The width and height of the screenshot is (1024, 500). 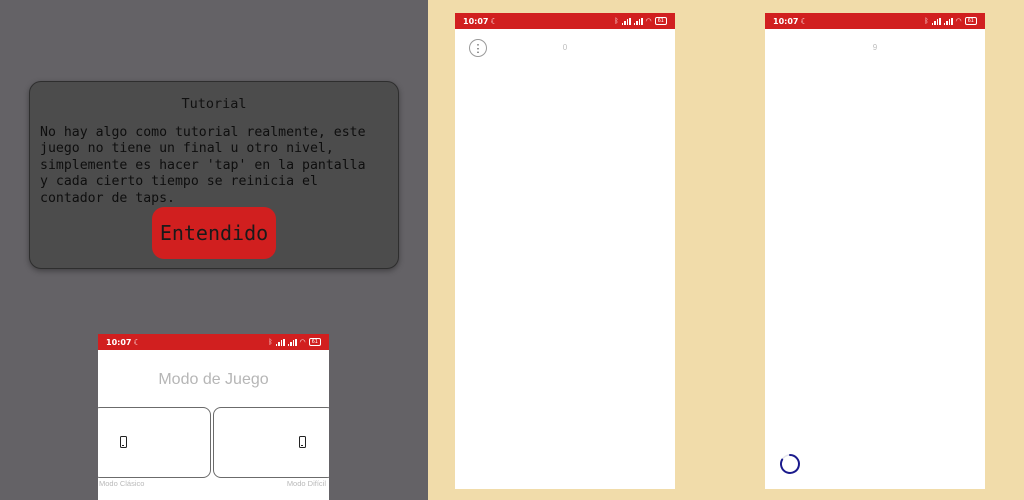 I want to click on hard-mode-label: Modo Difícil, so click(x=306, y=483).